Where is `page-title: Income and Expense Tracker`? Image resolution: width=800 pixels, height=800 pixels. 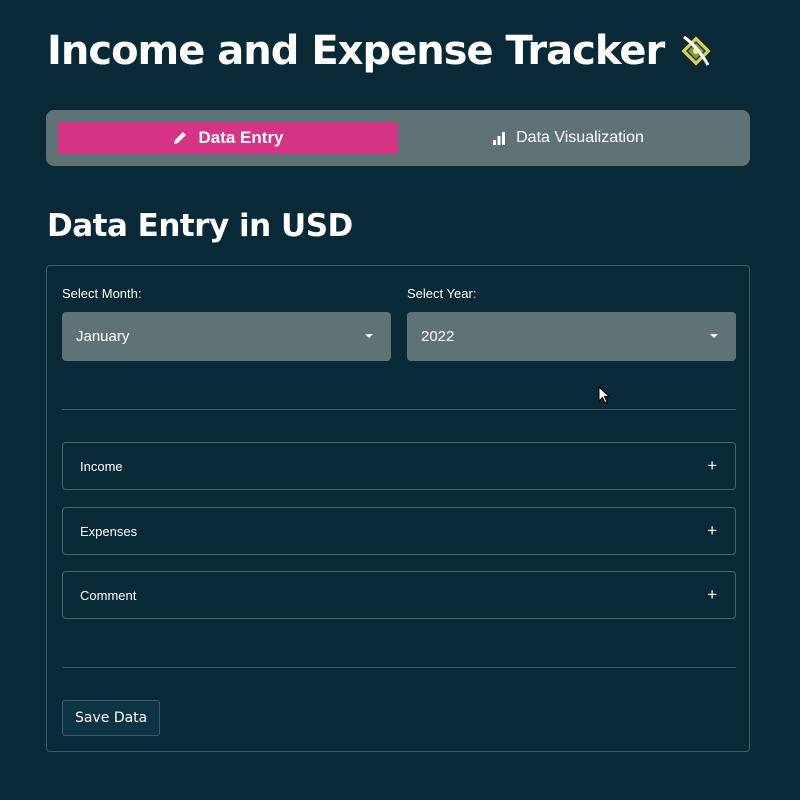
page-title: Income and Expense Tracker is located at coordinates (380, 51).